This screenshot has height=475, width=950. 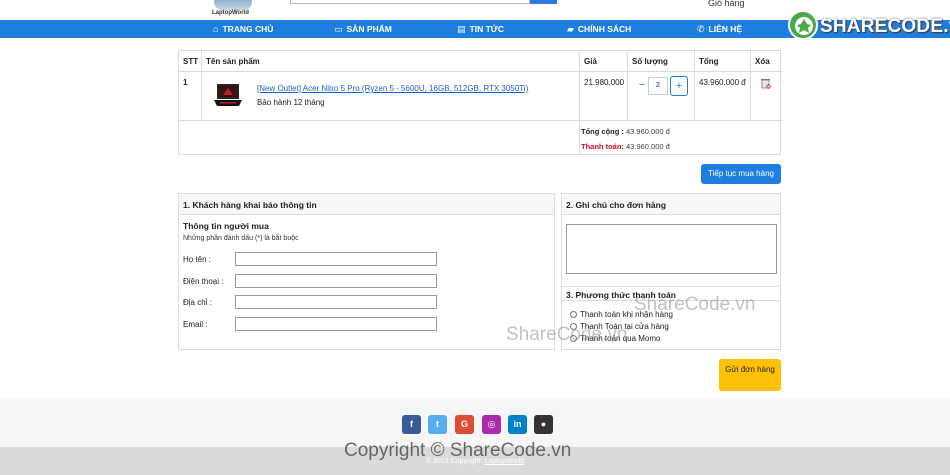 I want to click on payment-option-label: Thanh toán khi nhận hàng, so click(x=626, y=314).